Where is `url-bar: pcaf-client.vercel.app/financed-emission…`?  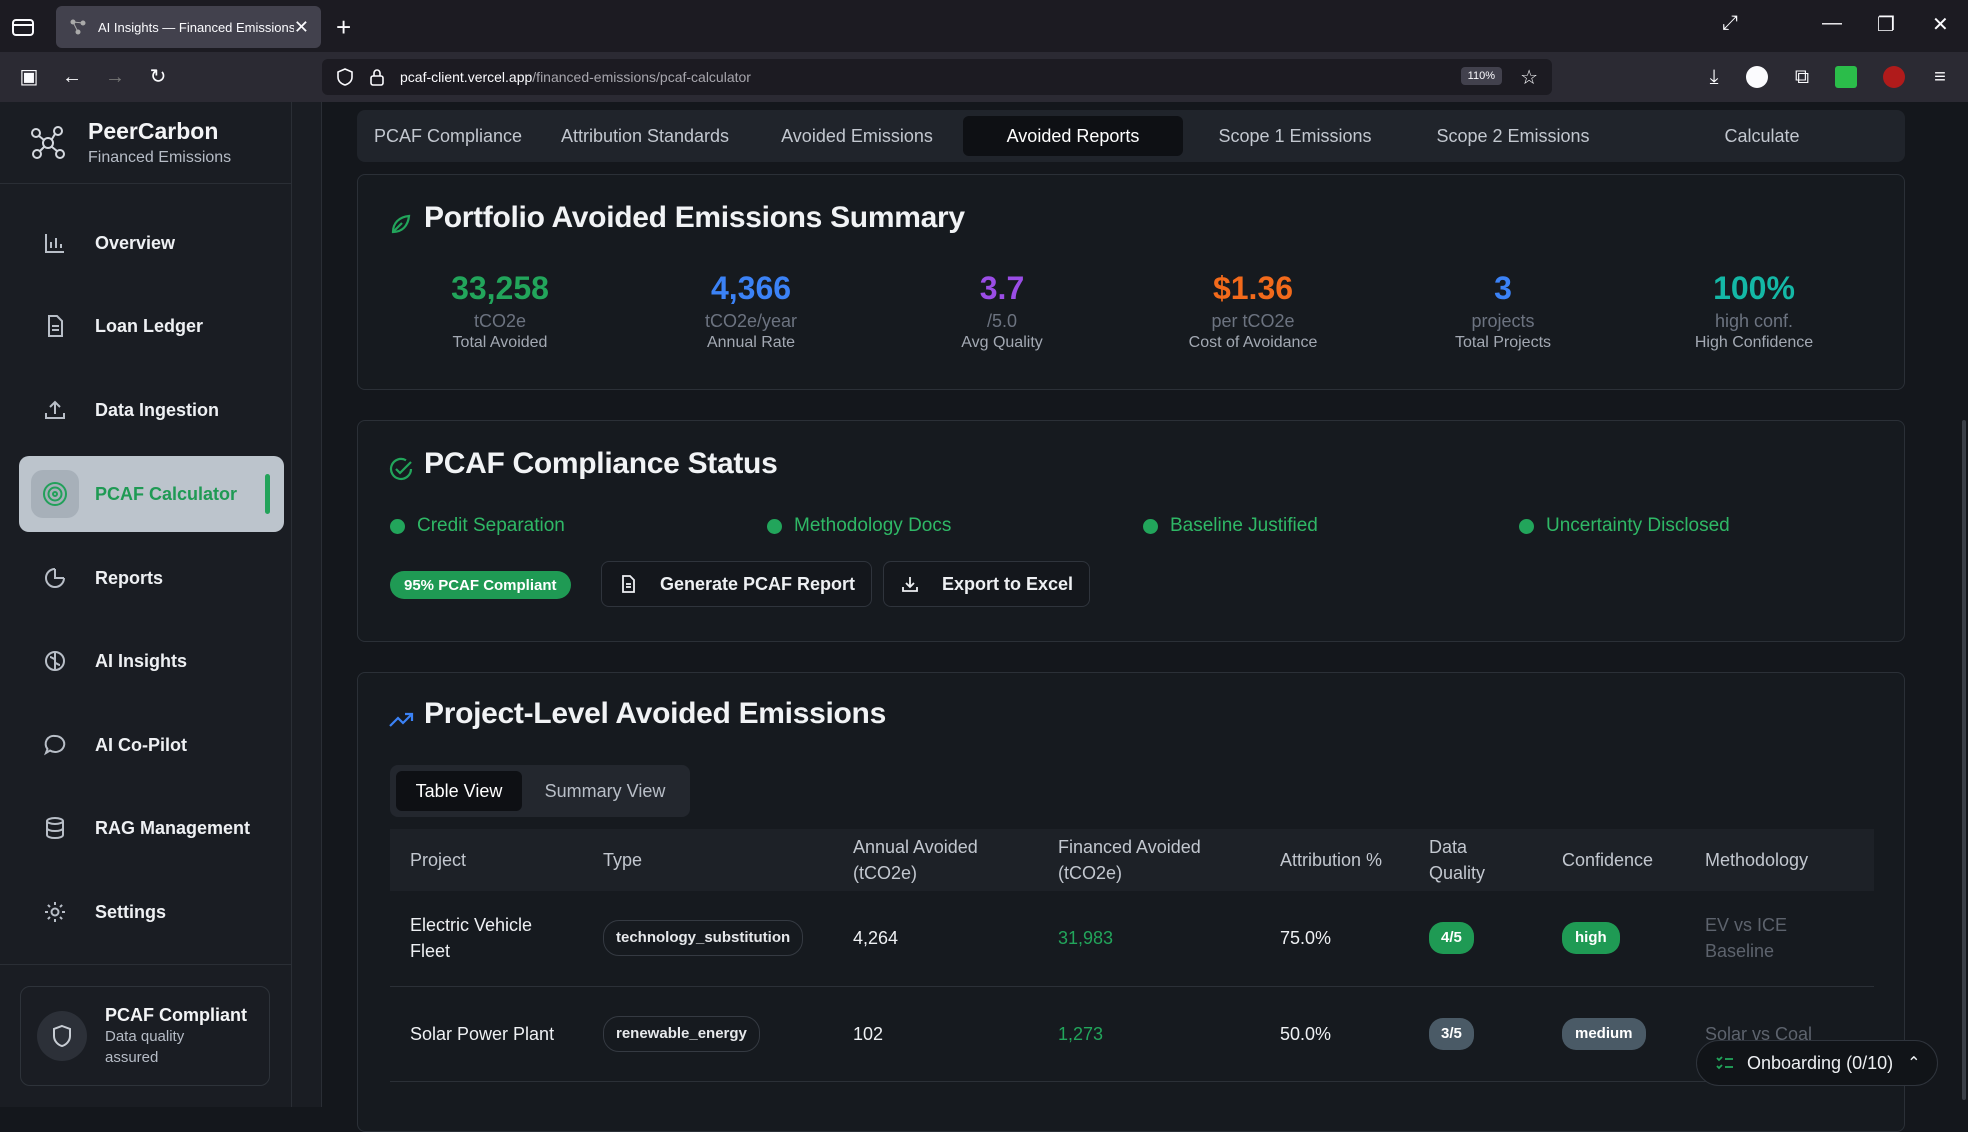
url-bar: pcaf-client.vercel.app/financed-emission… is located at coordinates (937, 77).